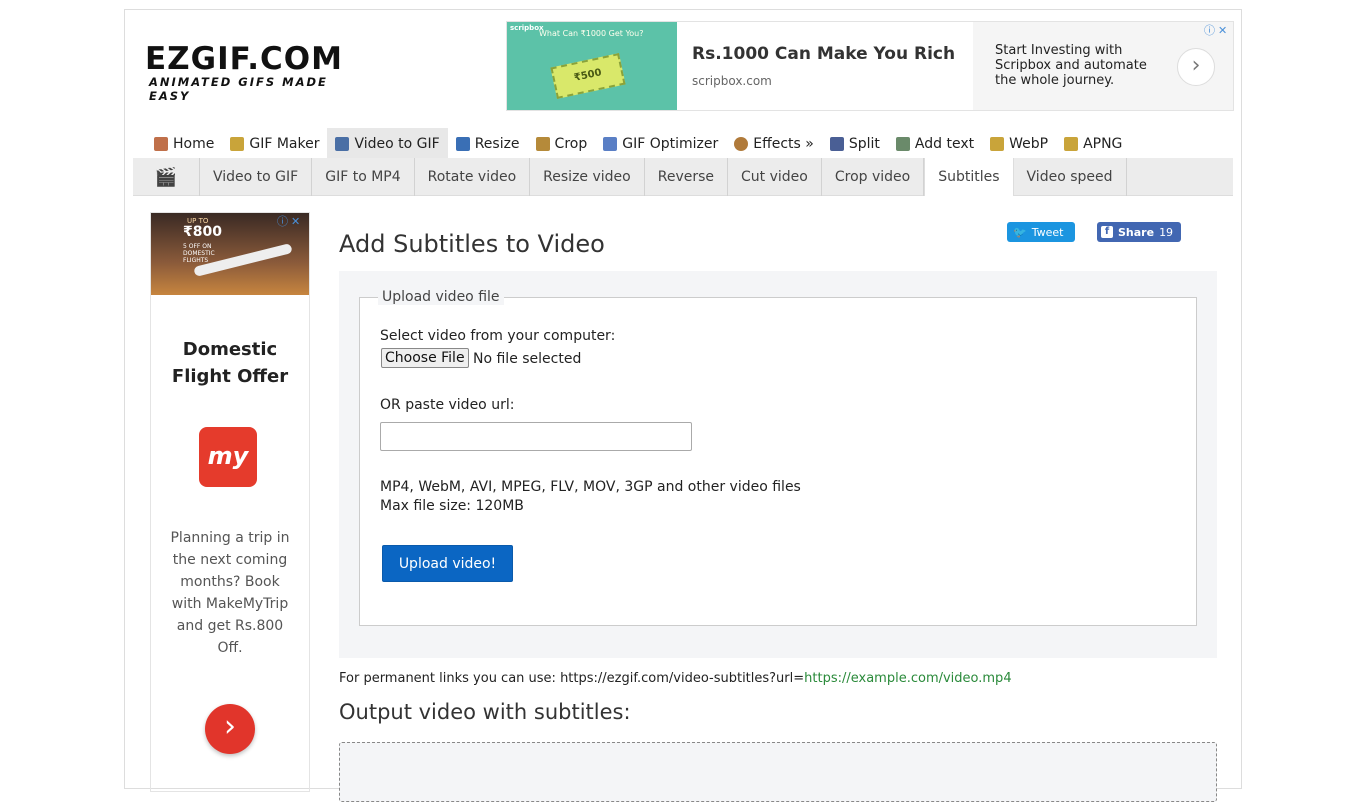 The width and height of the screenshot is (1366, 802). What do you see at coordinates (497, 143) in the screenshot?
I see `nav-label: Resize` at bounding box center [497, 143].